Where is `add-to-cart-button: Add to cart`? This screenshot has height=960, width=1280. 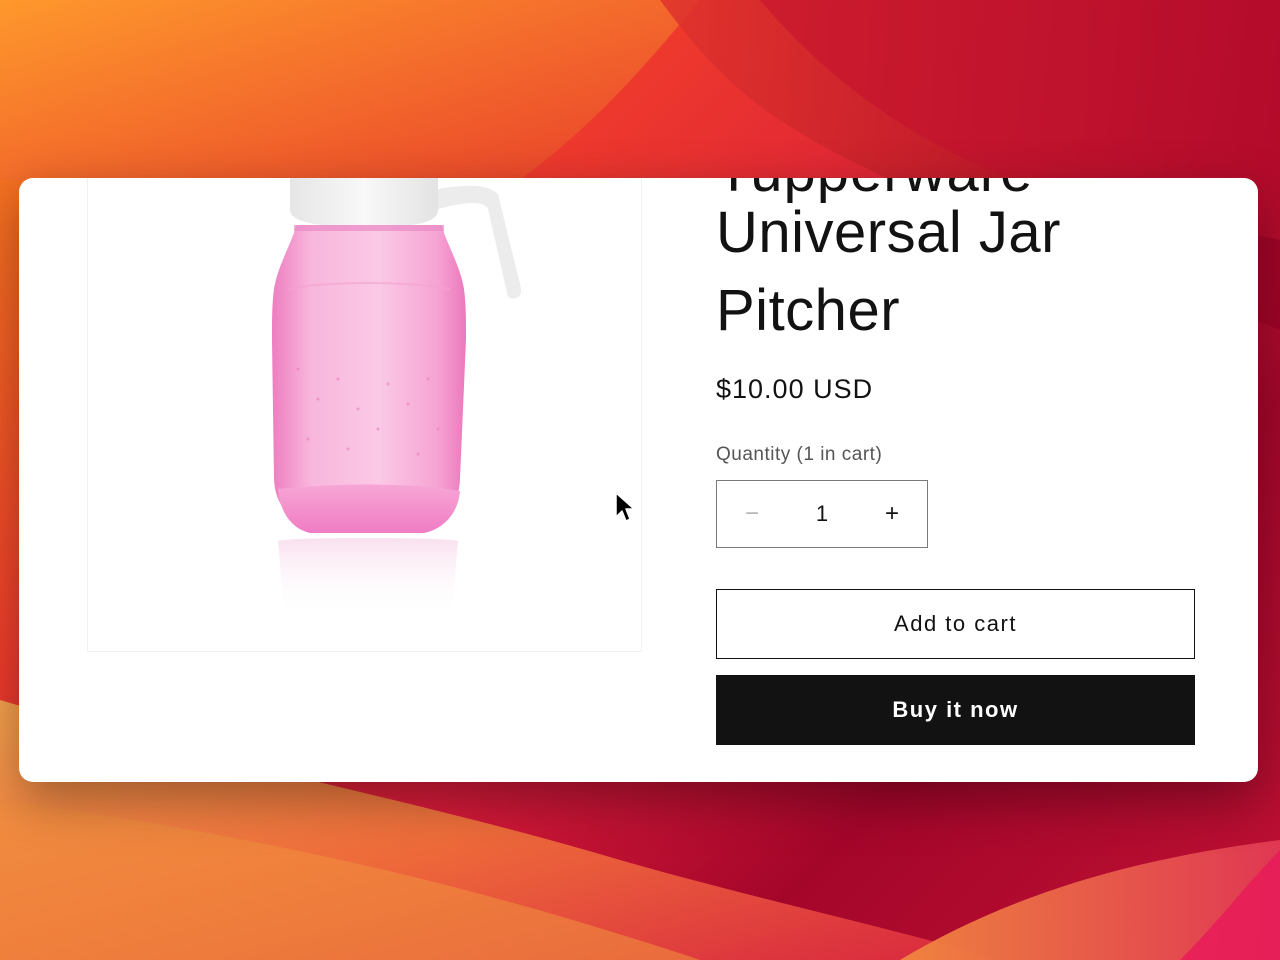 add-to-cart-button: Add to cart is located at coordinates (955, 624).